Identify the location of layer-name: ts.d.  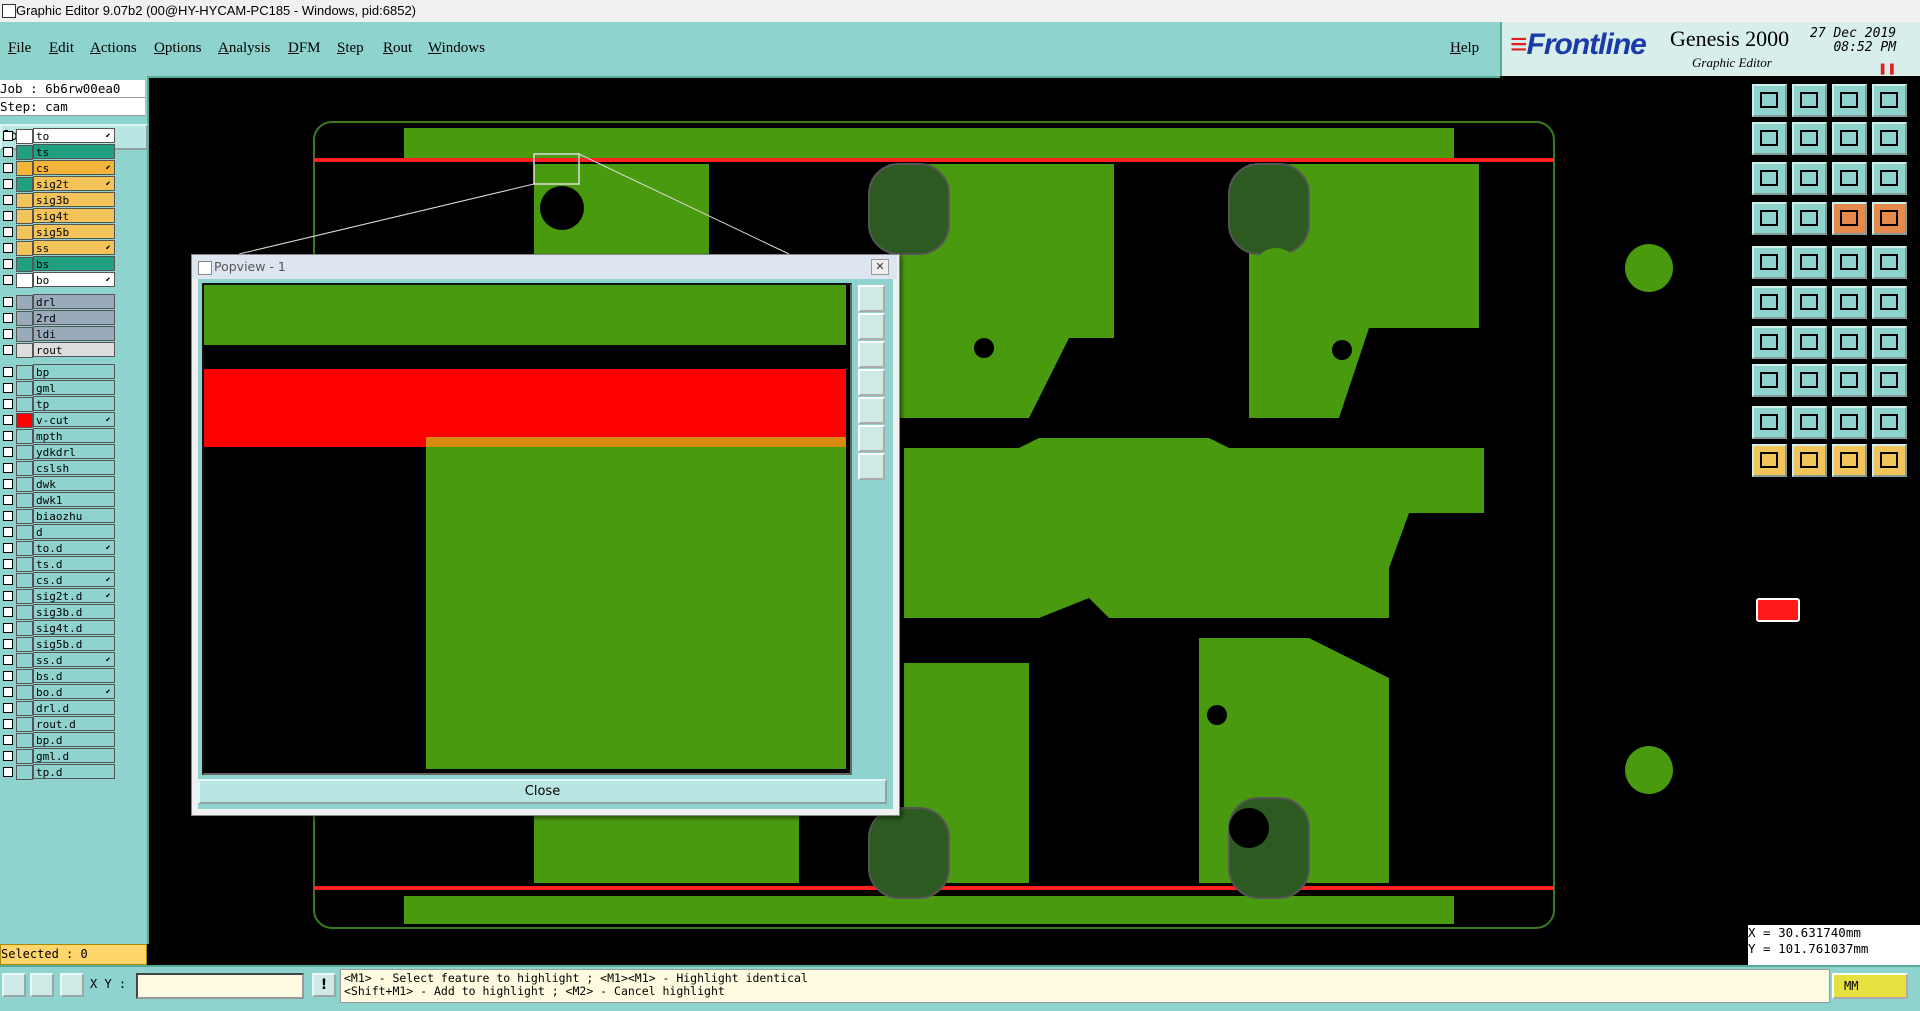
(74, 563).